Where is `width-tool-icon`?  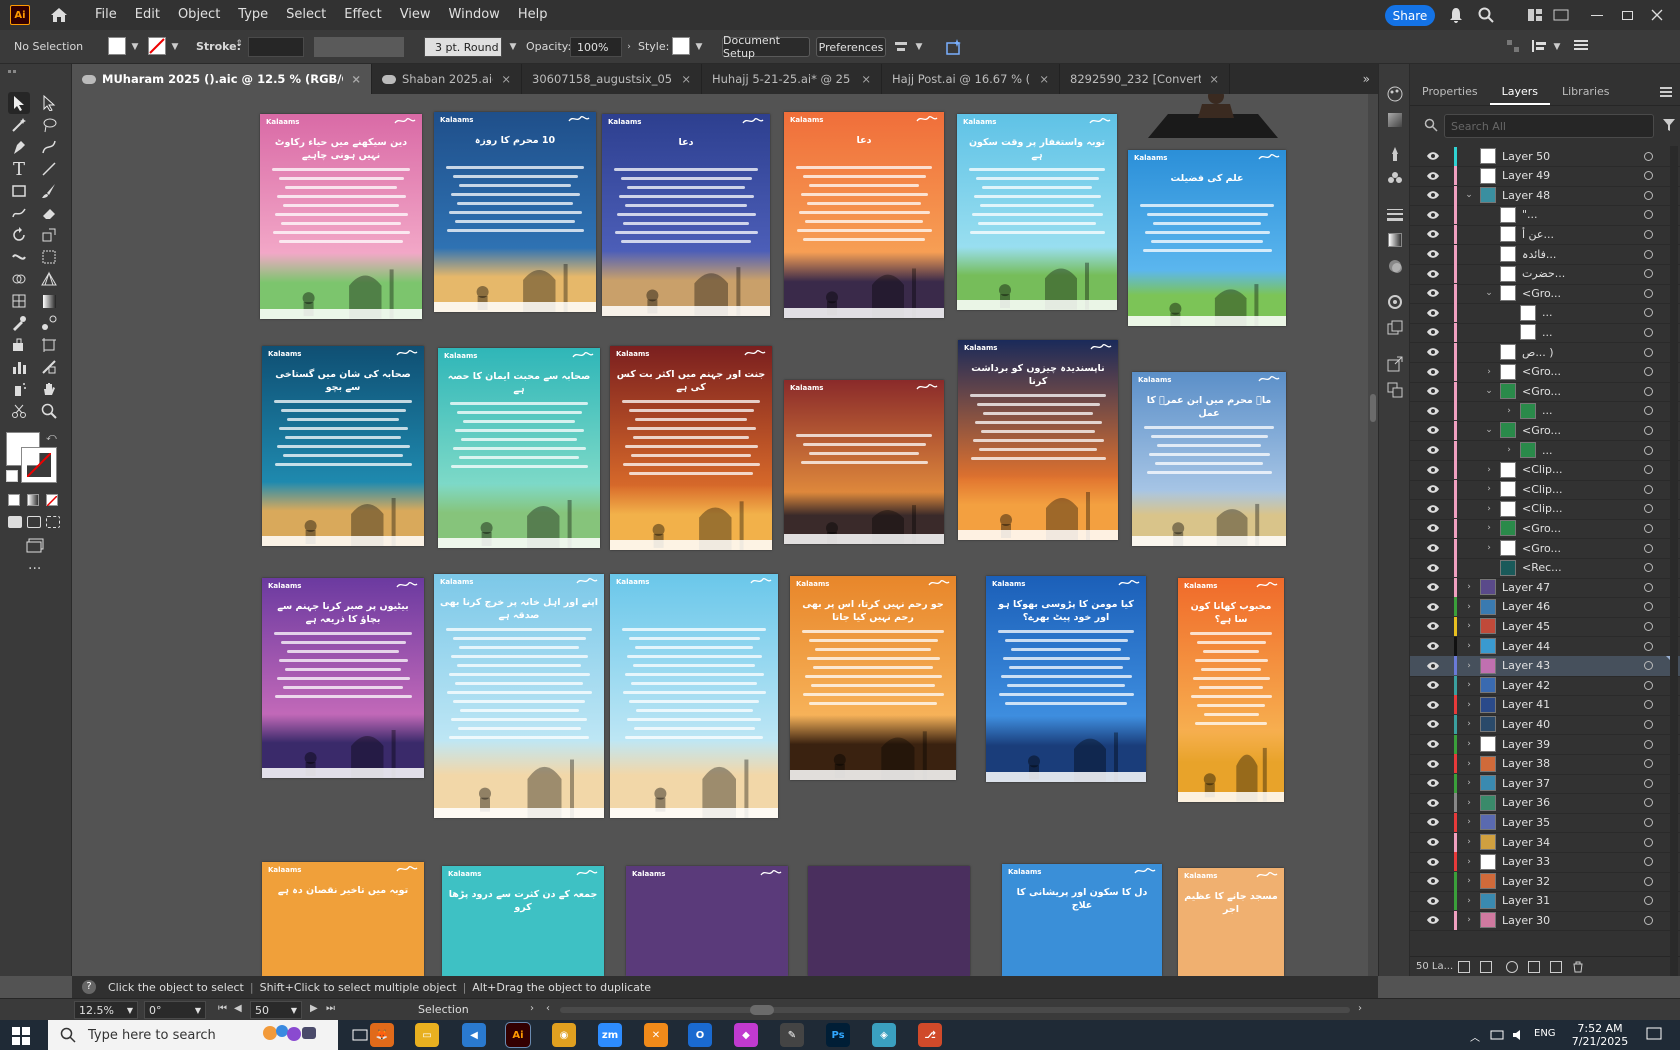 width-tool-icon is located at coordinates (19, 257).